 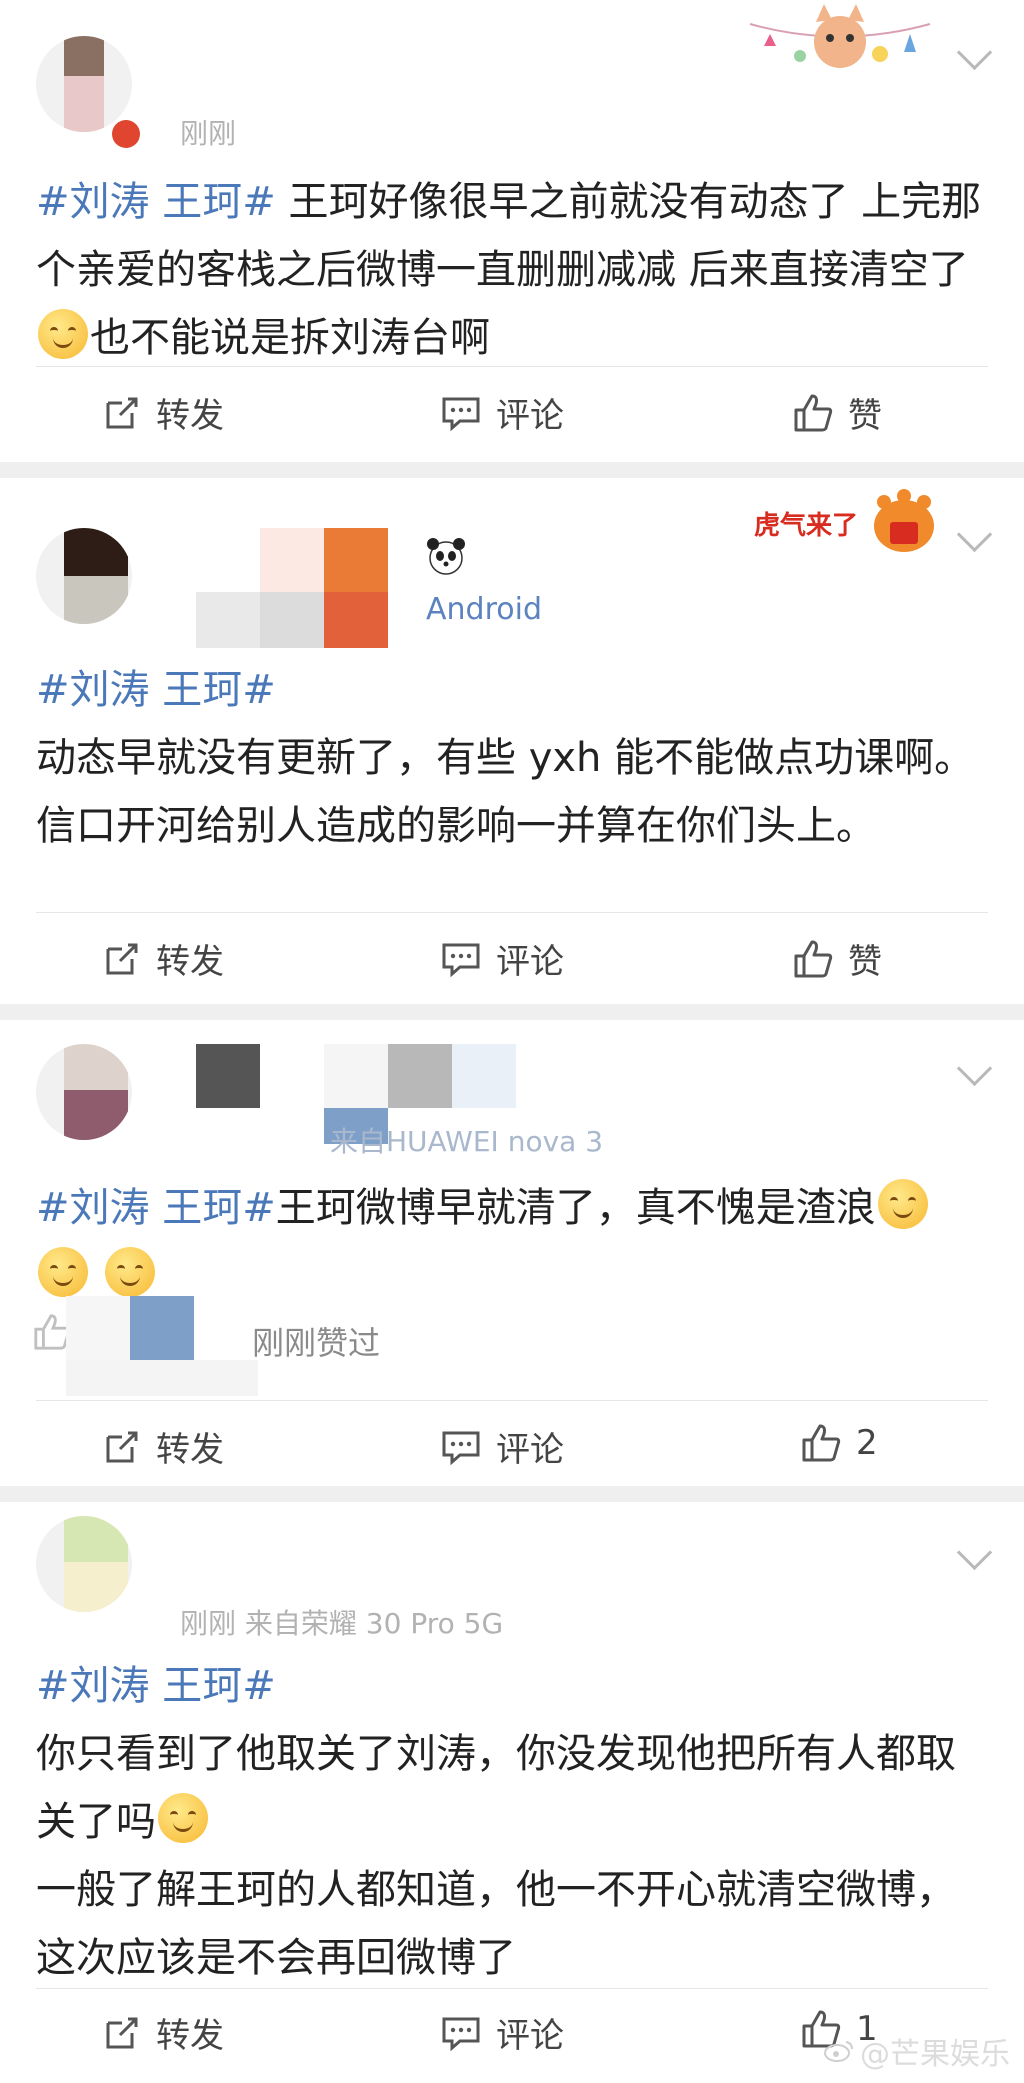 I want to click on watermark: @芒果娱乐, so click(x=917, y=2051).